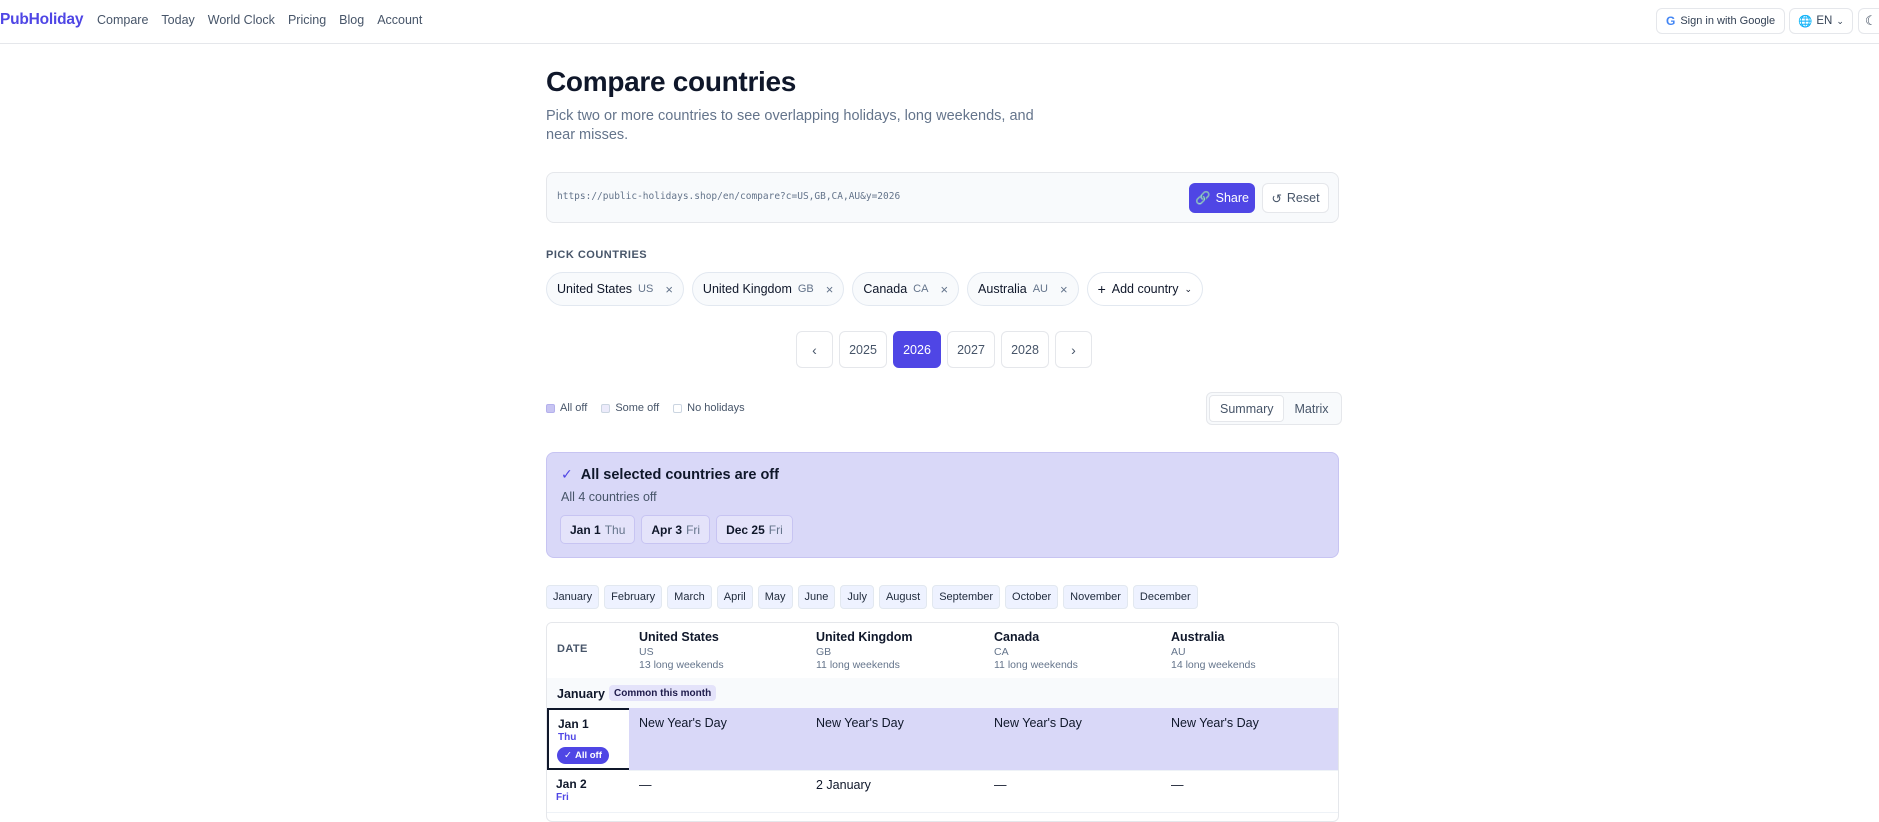 The height and width of the screenshot is (822, 1879). Describe the element at coordinates (1145, 289) in the screenshot. I see `add-country-button: + Add country ⌄` at that location.